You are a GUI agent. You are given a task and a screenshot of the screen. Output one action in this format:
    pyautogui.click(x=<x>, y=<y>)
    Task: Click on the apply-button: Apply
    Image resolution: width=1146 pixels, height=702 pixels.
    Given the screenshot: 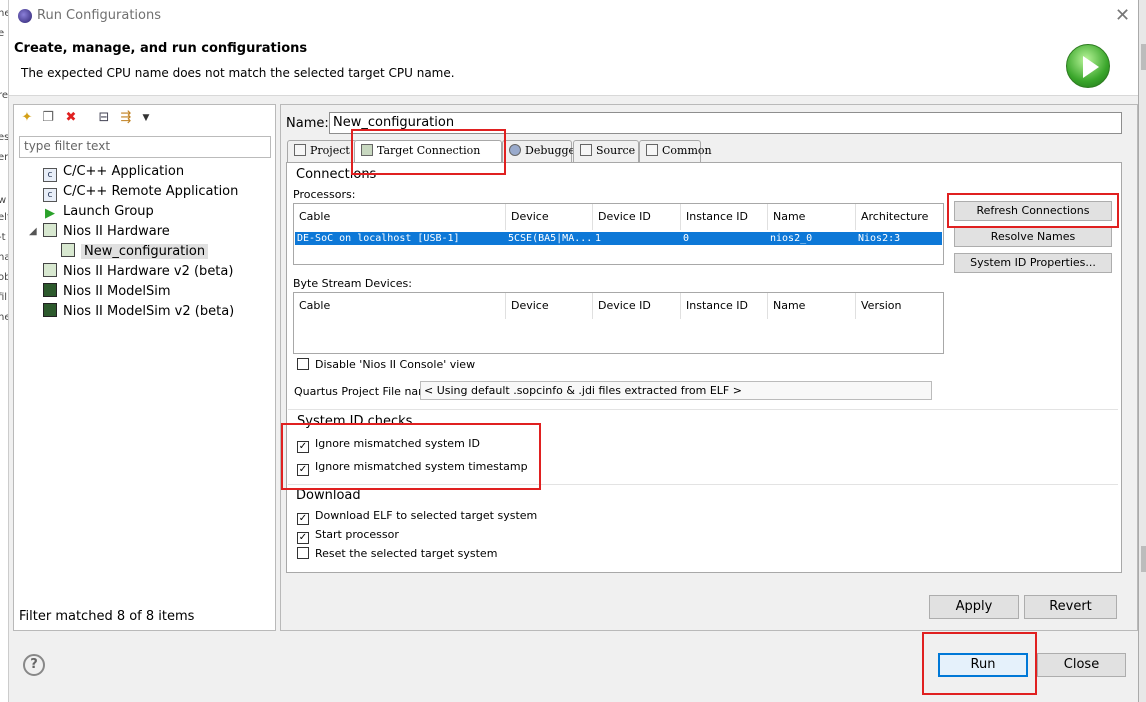 What is the action you would take?
    pyautogui.click(x=974, y=607)
    